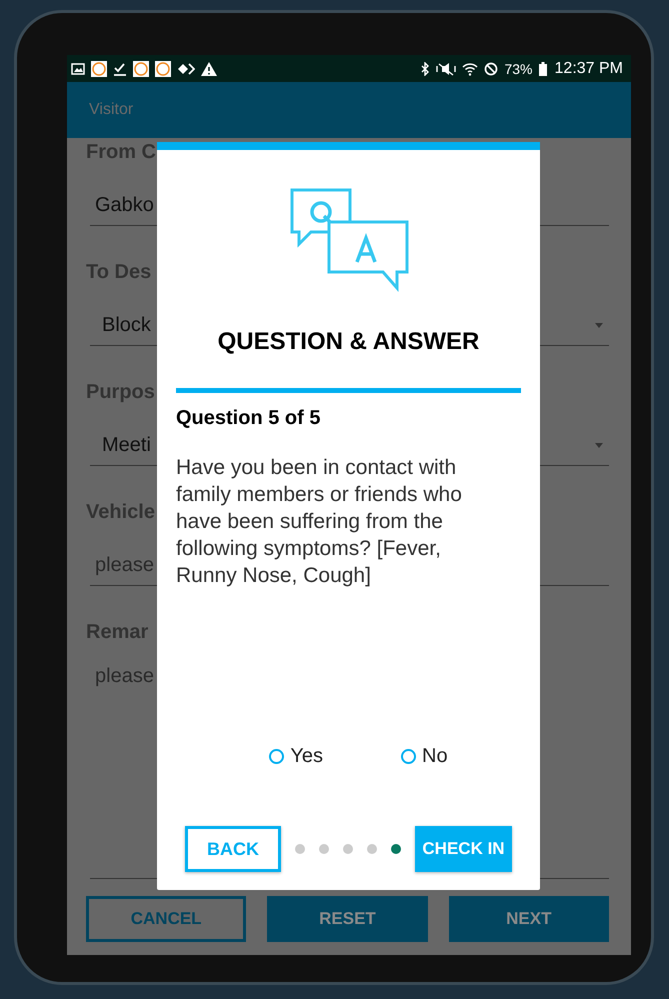 This screenshot has height=999, width=669. I want to click on radio-option: No, so click(424, 756).